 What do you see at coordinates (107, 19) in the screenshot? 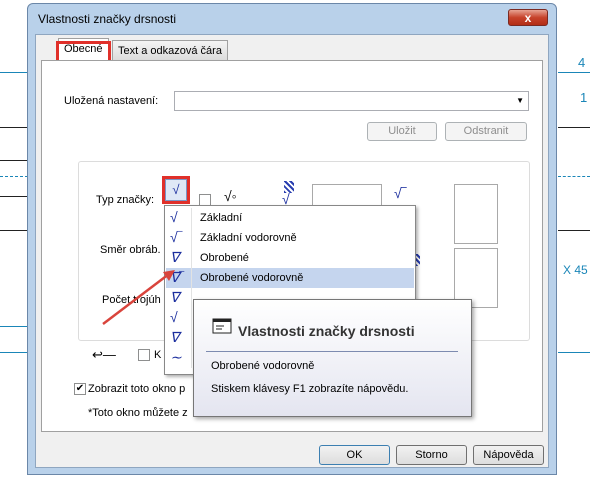
I see `window-title: Vlastnosti značky drsnosti` at bounding box center [107, 19].